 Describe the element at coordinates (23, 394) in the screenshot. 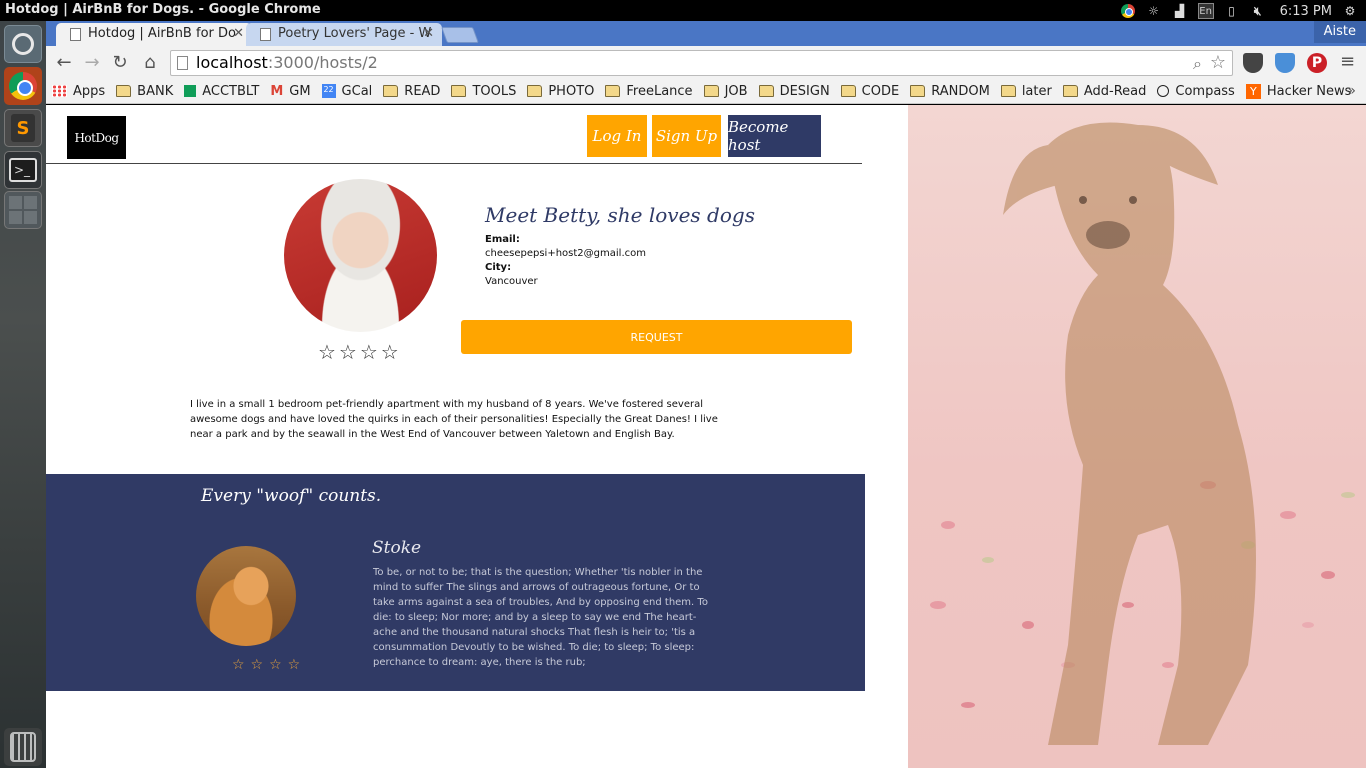

I see `launcher: S >_` at that location.